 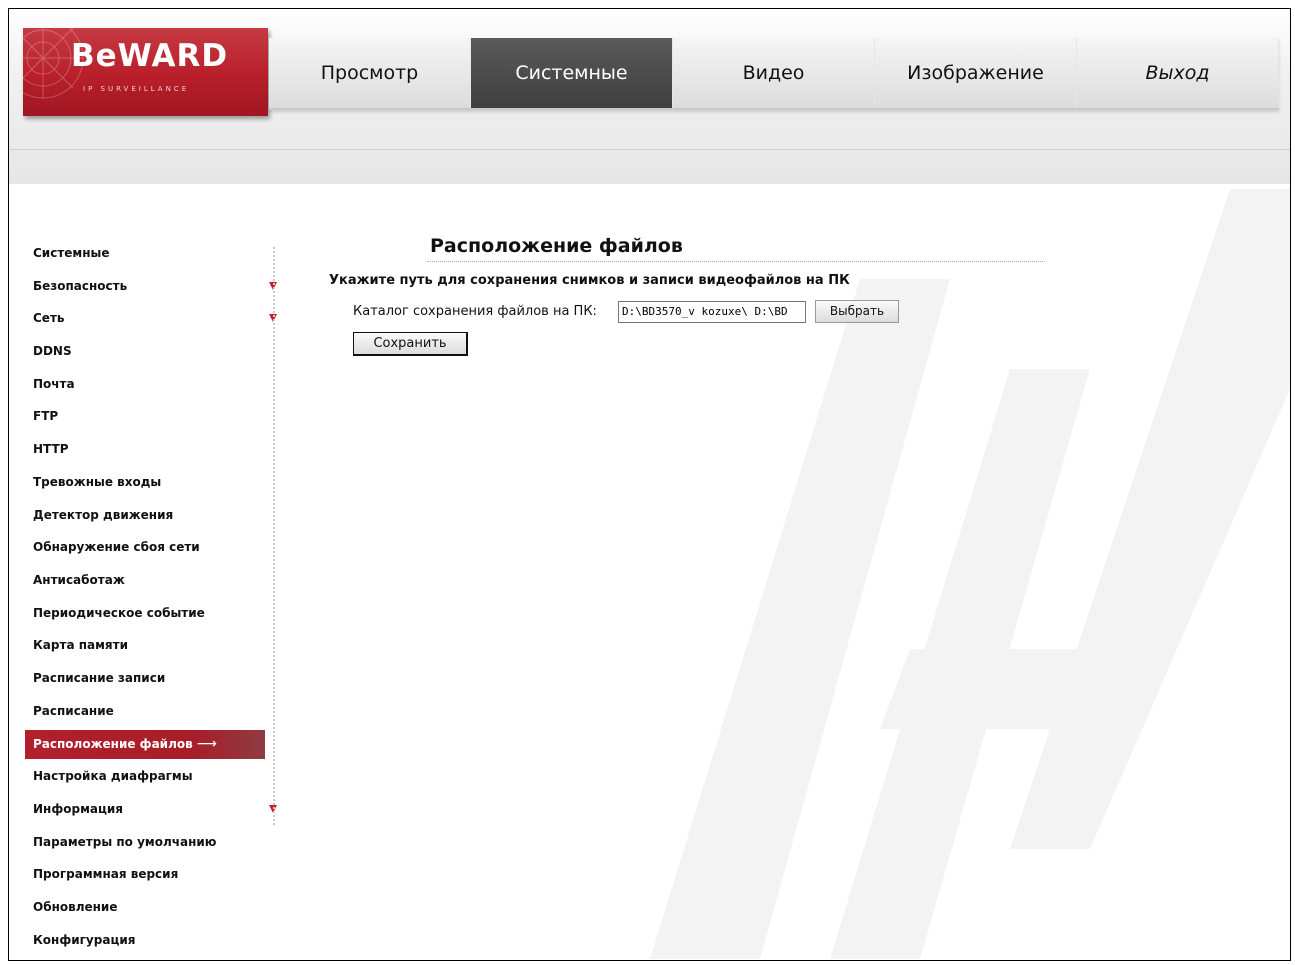 What do you see at coordinates (149, 417) in the screenshot?
I see `sidebar-item-ftp: FTP` at bounding box center [149, 417].